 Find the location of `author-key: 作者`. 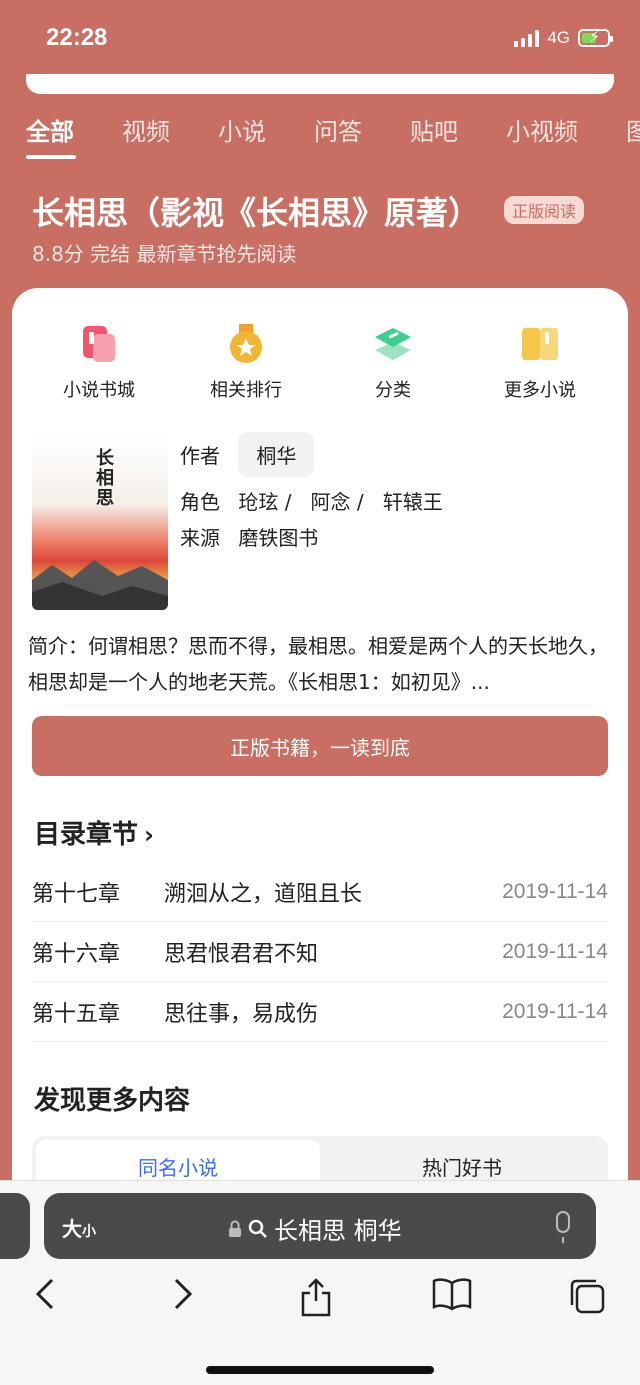

author-key: 作者 is located at coordinates (200, 456).